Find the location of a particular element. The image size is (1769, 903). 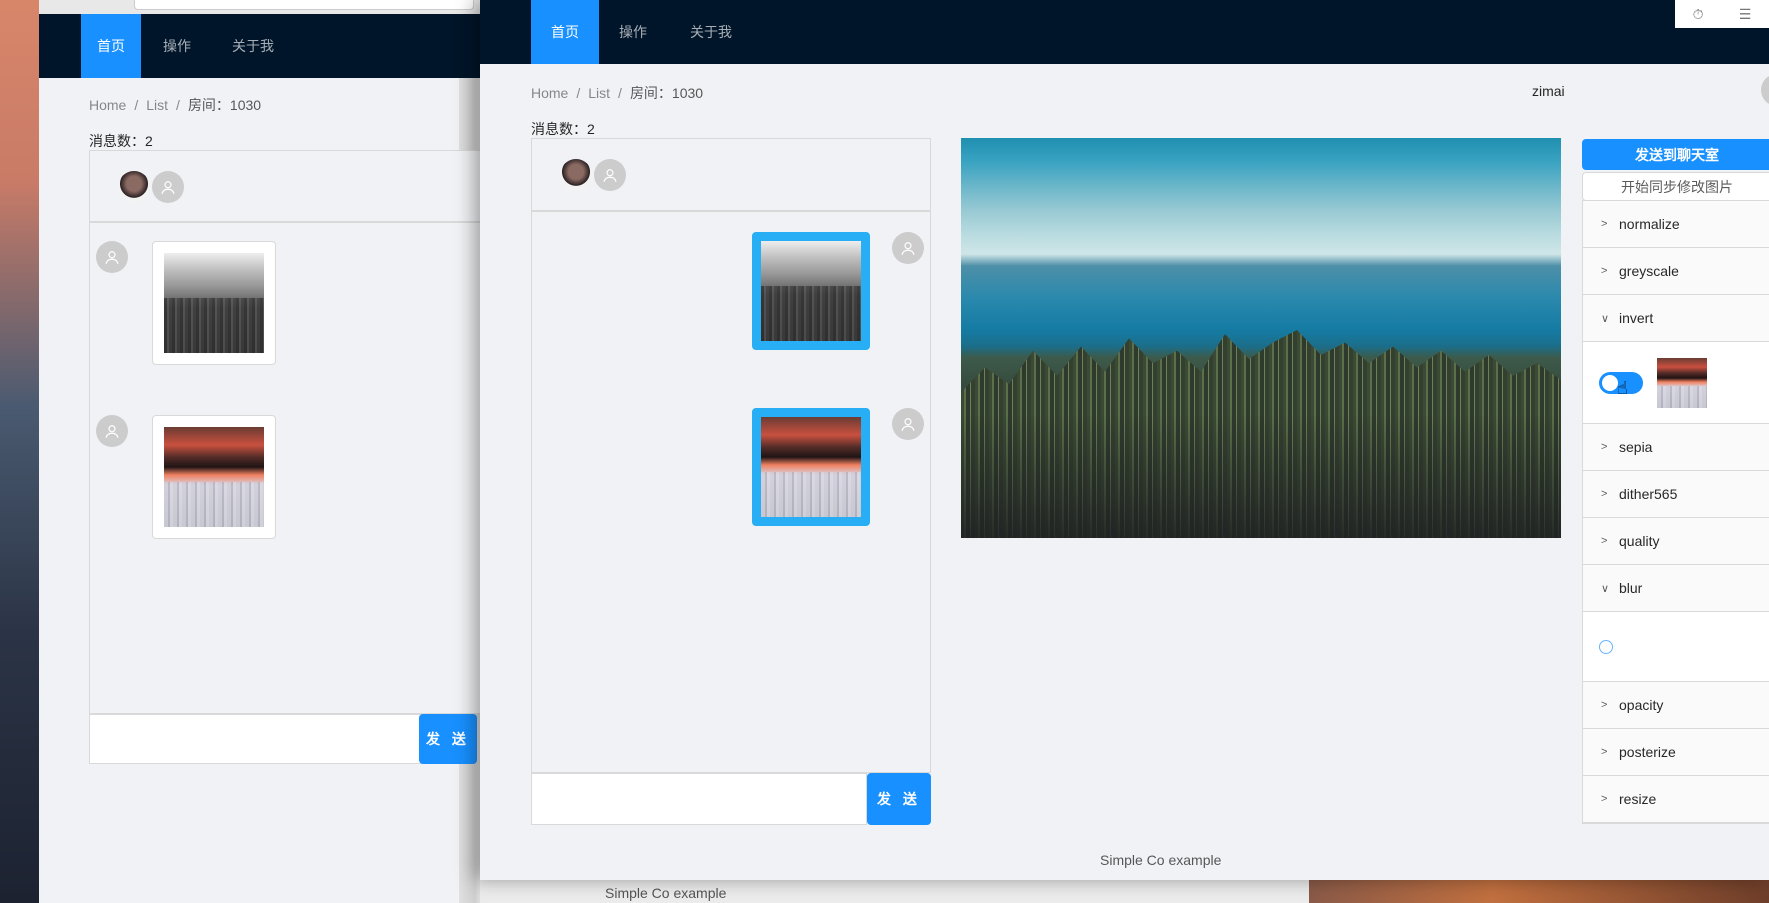

filter-dither565: > dither565 is located at coordinates (1676, 494).